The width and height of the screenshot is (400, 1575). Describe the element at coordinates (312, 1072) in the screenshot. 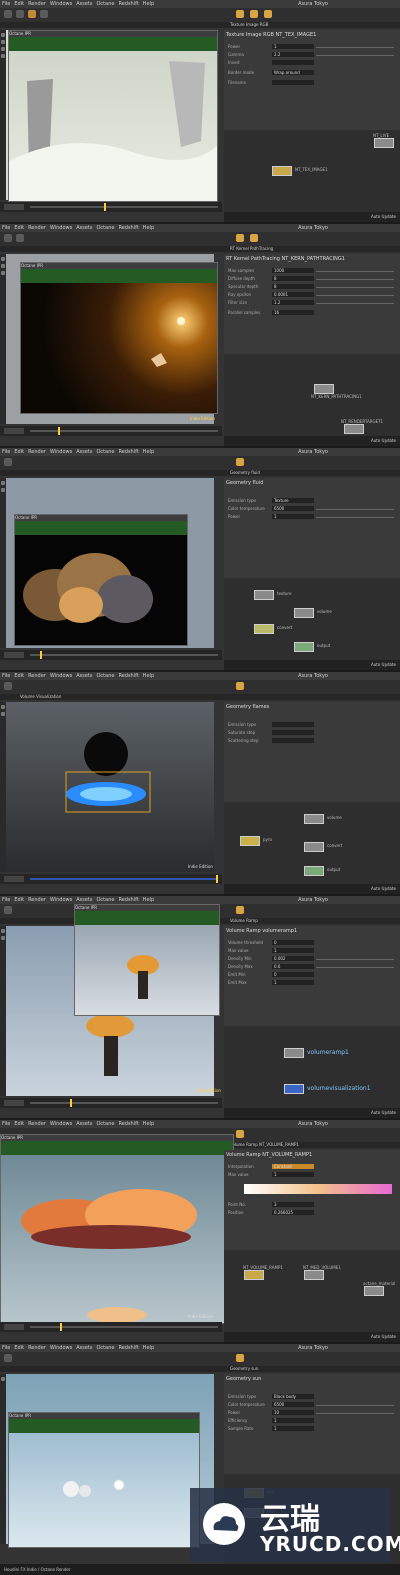

I see `network-view: volumeramp1 volumevisualization1` at that location.